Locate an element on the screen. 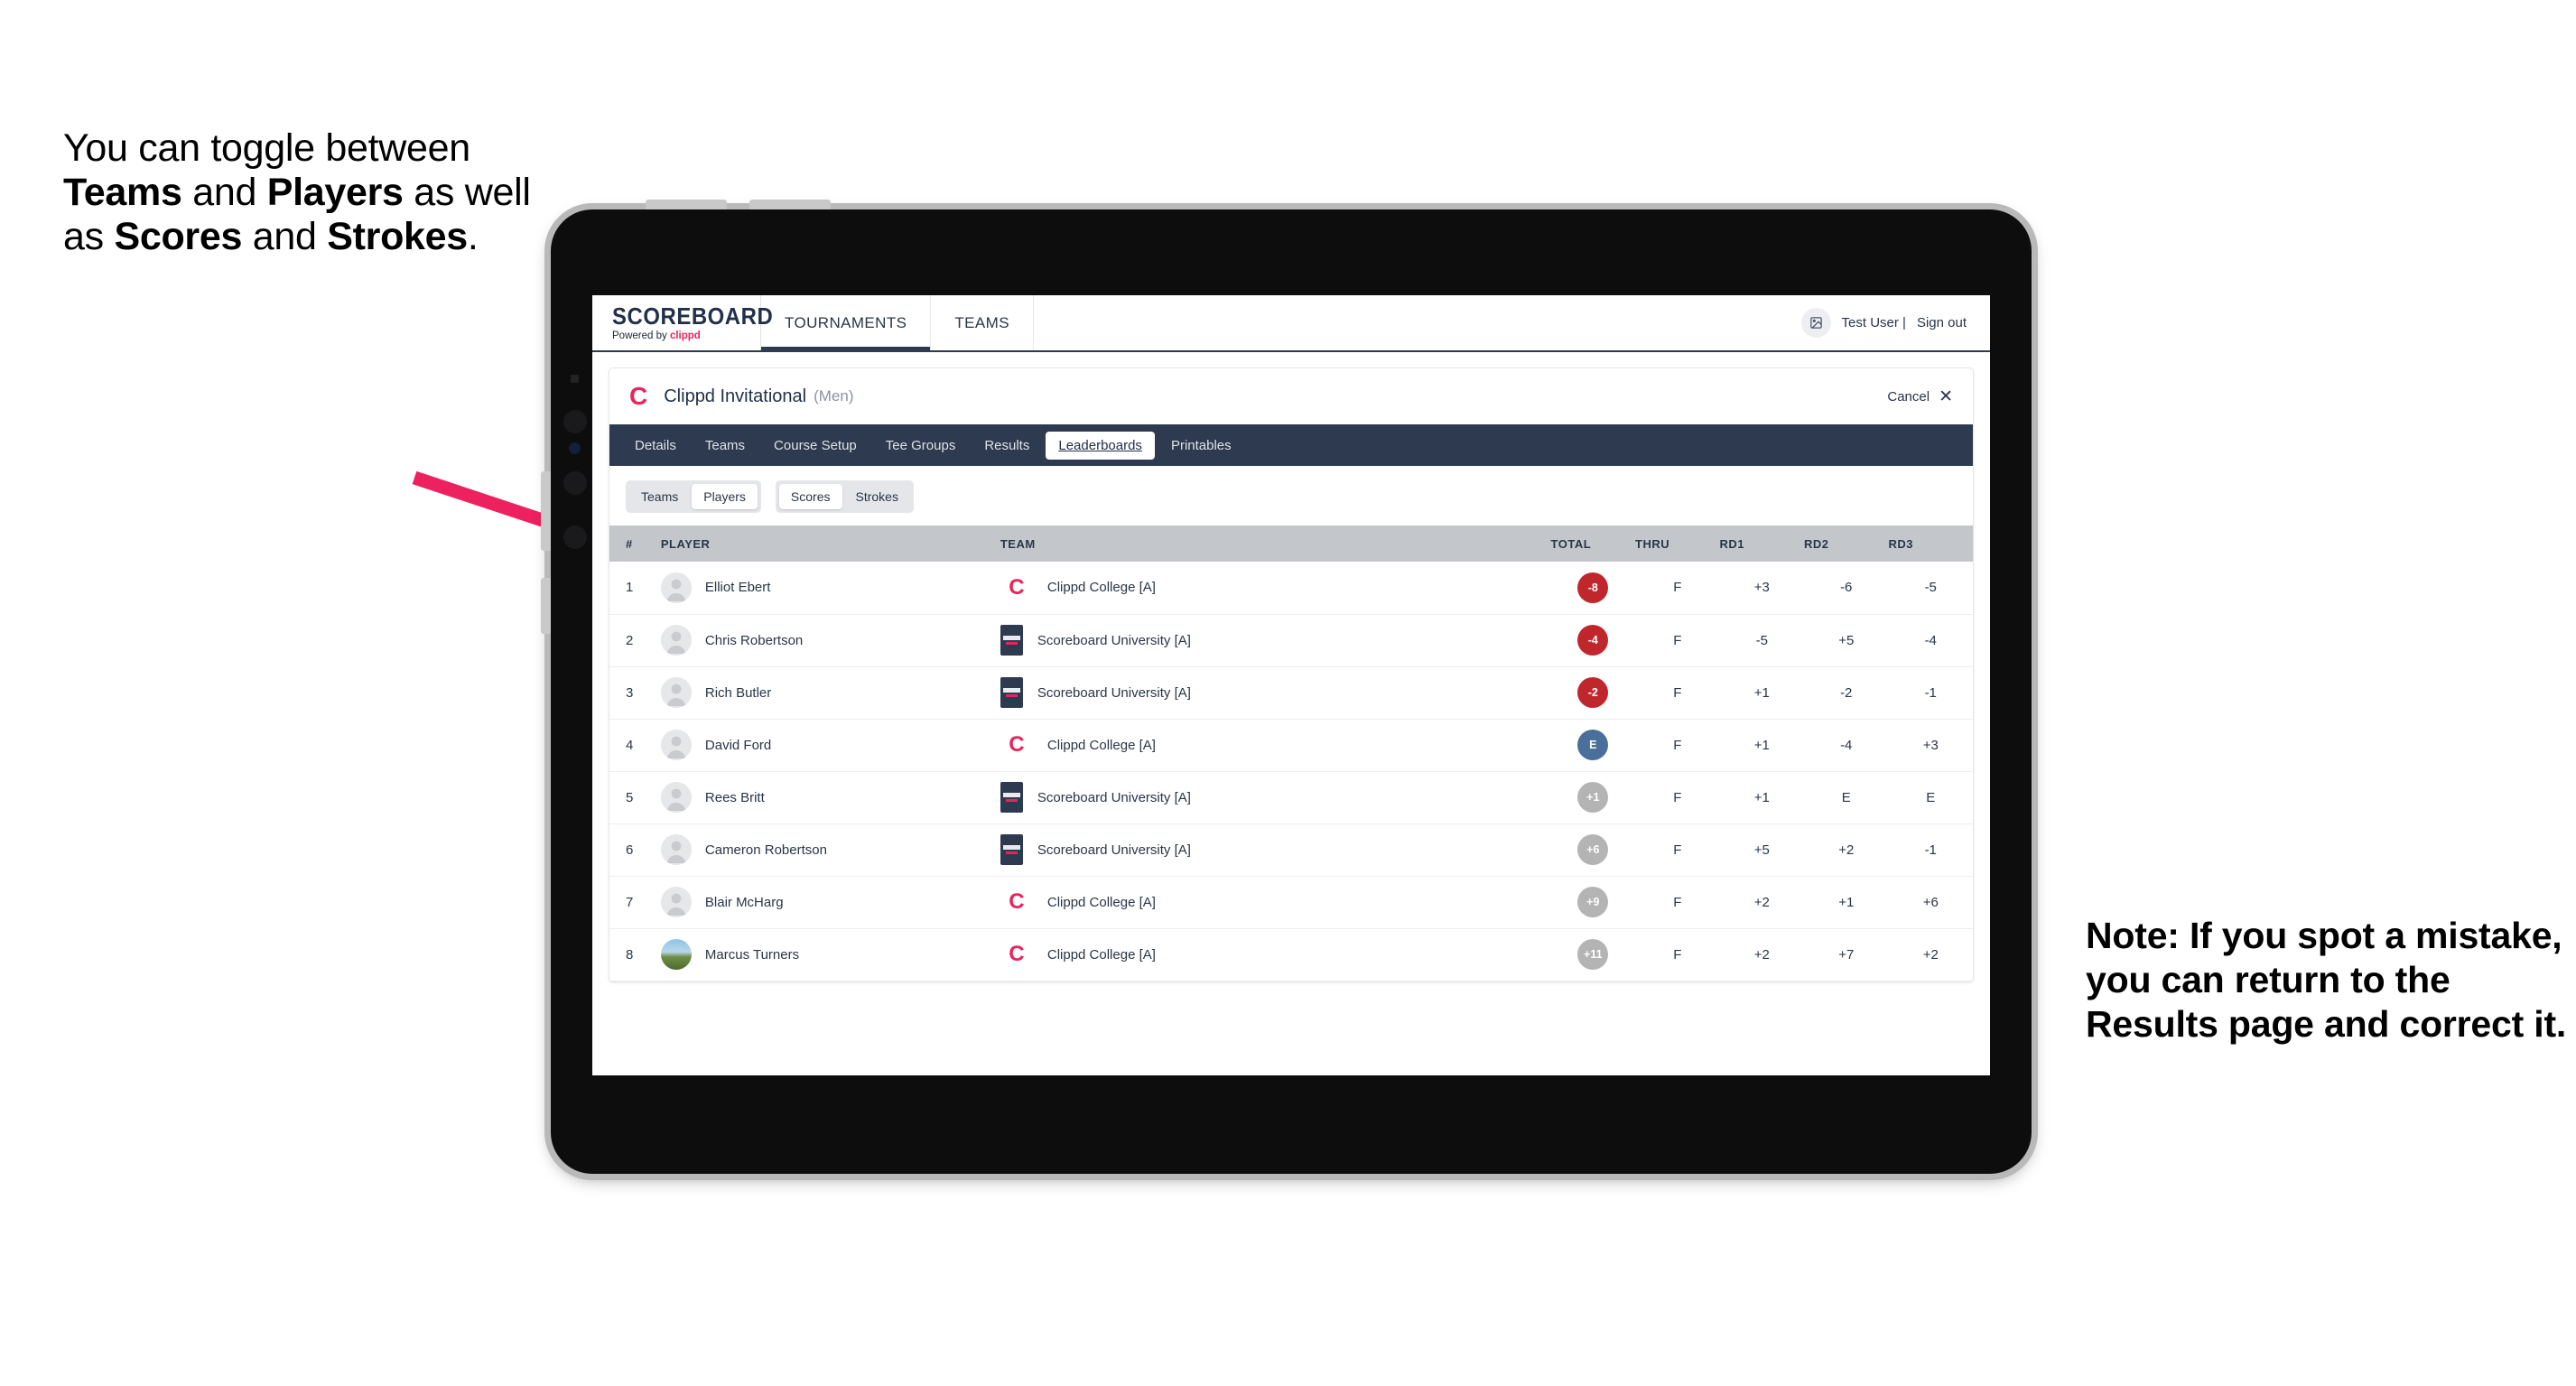  cell-total: +11 is located at coordinates (1593, 955).